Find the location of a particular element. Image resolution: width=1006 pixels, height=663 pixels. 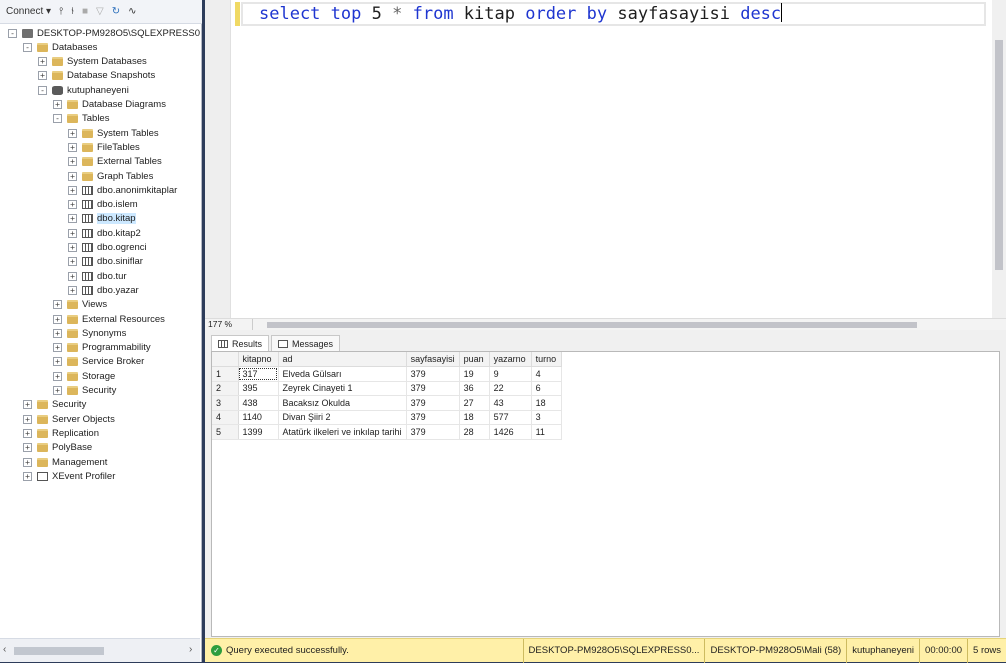

column-header: kitapno is located at coordinates (258, 359).